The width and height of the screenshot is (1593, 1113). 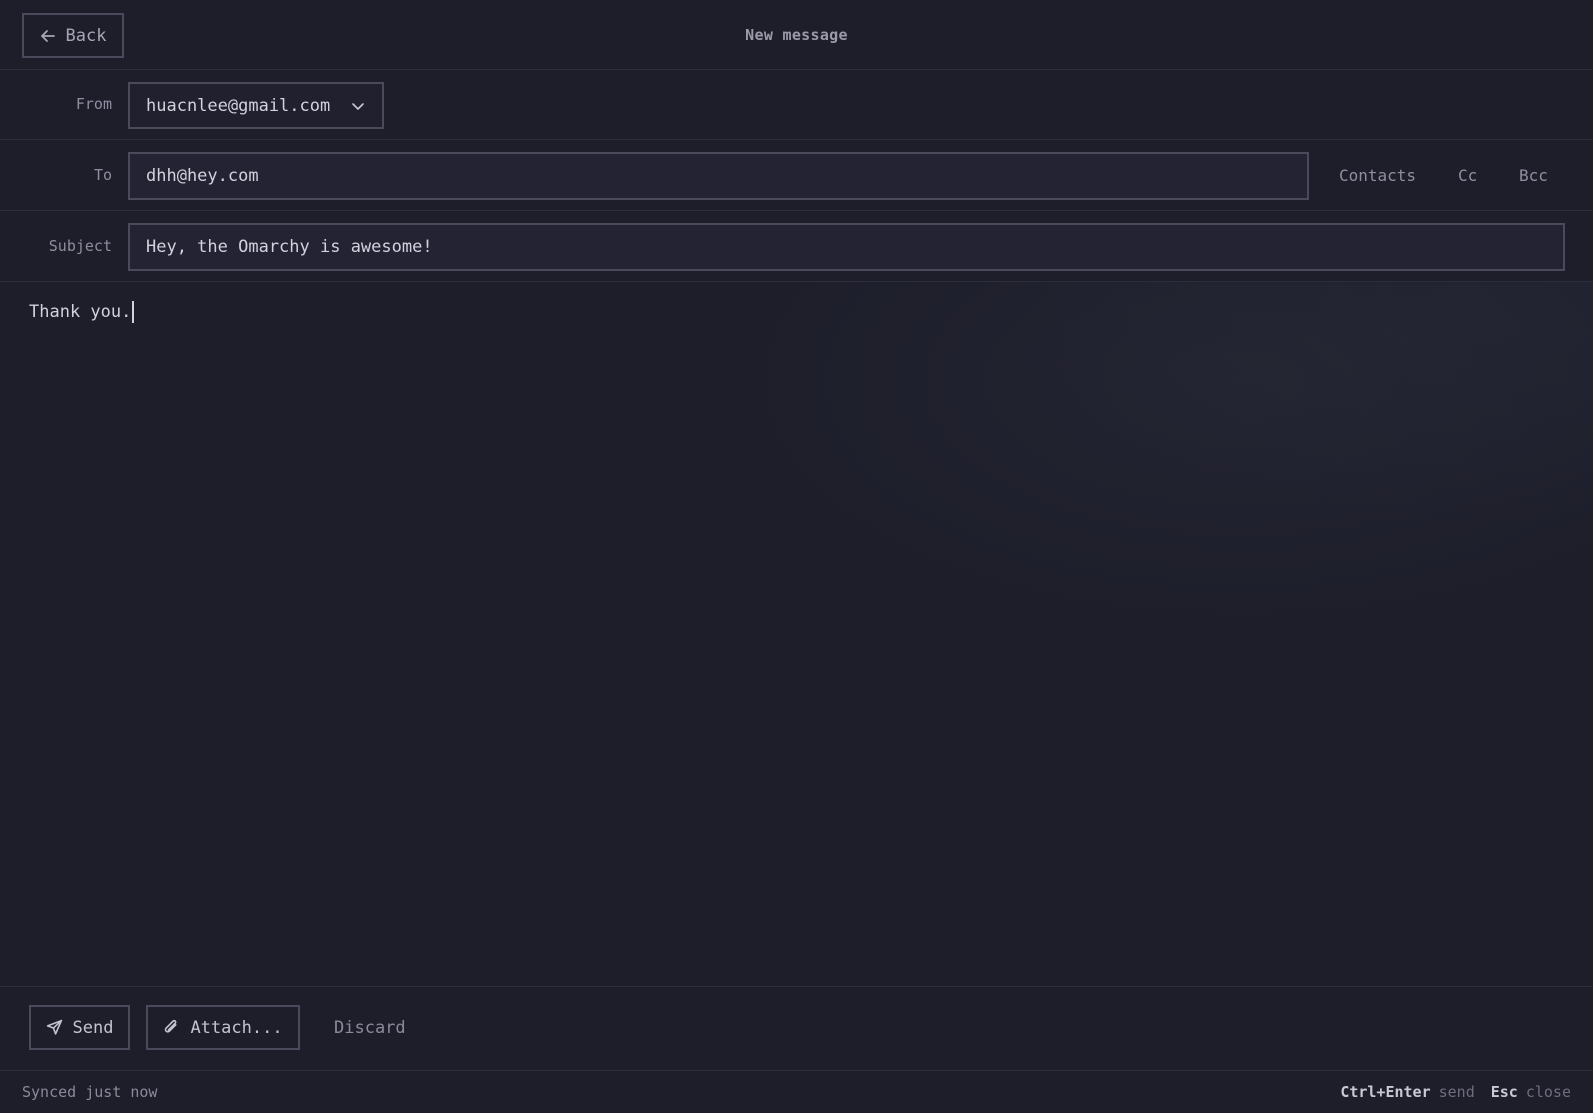 I want to click on from-select-value: huacnlee@gmail.com, so click(x=238, y=105).